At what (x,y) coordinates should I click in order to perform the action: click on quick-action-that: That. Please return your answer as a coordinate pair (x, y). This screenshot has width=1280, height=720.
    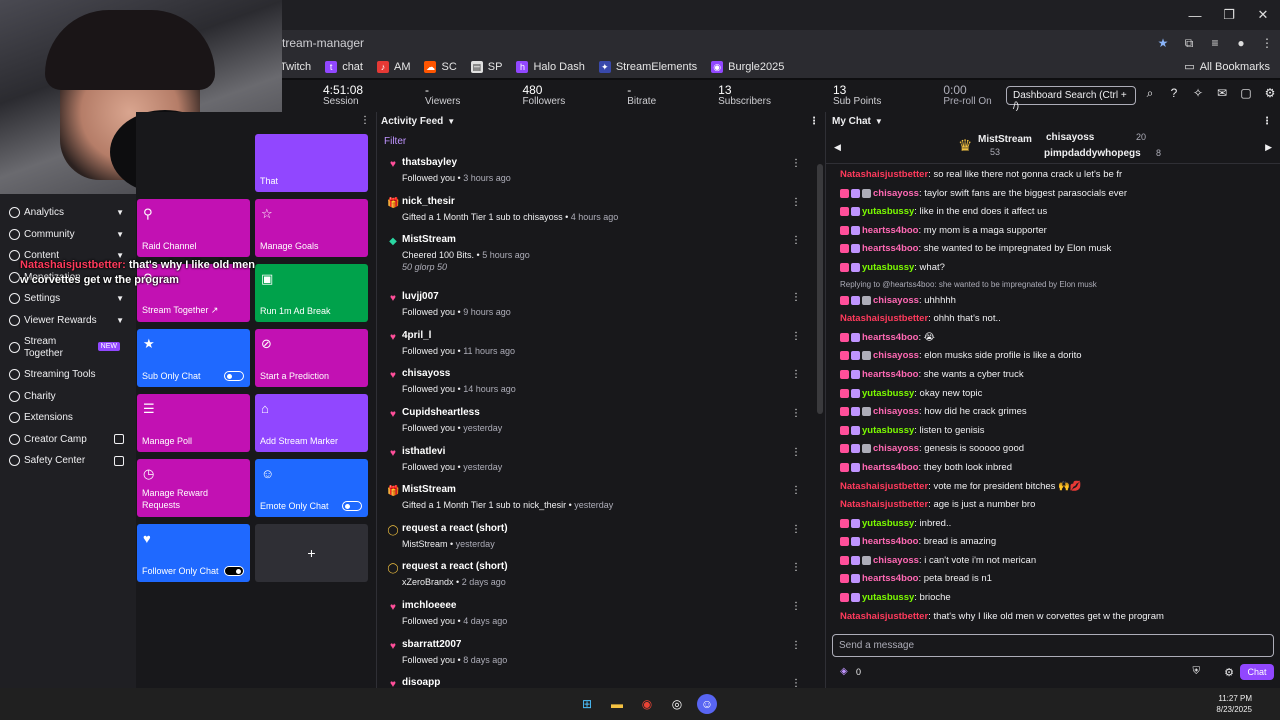
    Looking at the image, I should click on (311, 163).